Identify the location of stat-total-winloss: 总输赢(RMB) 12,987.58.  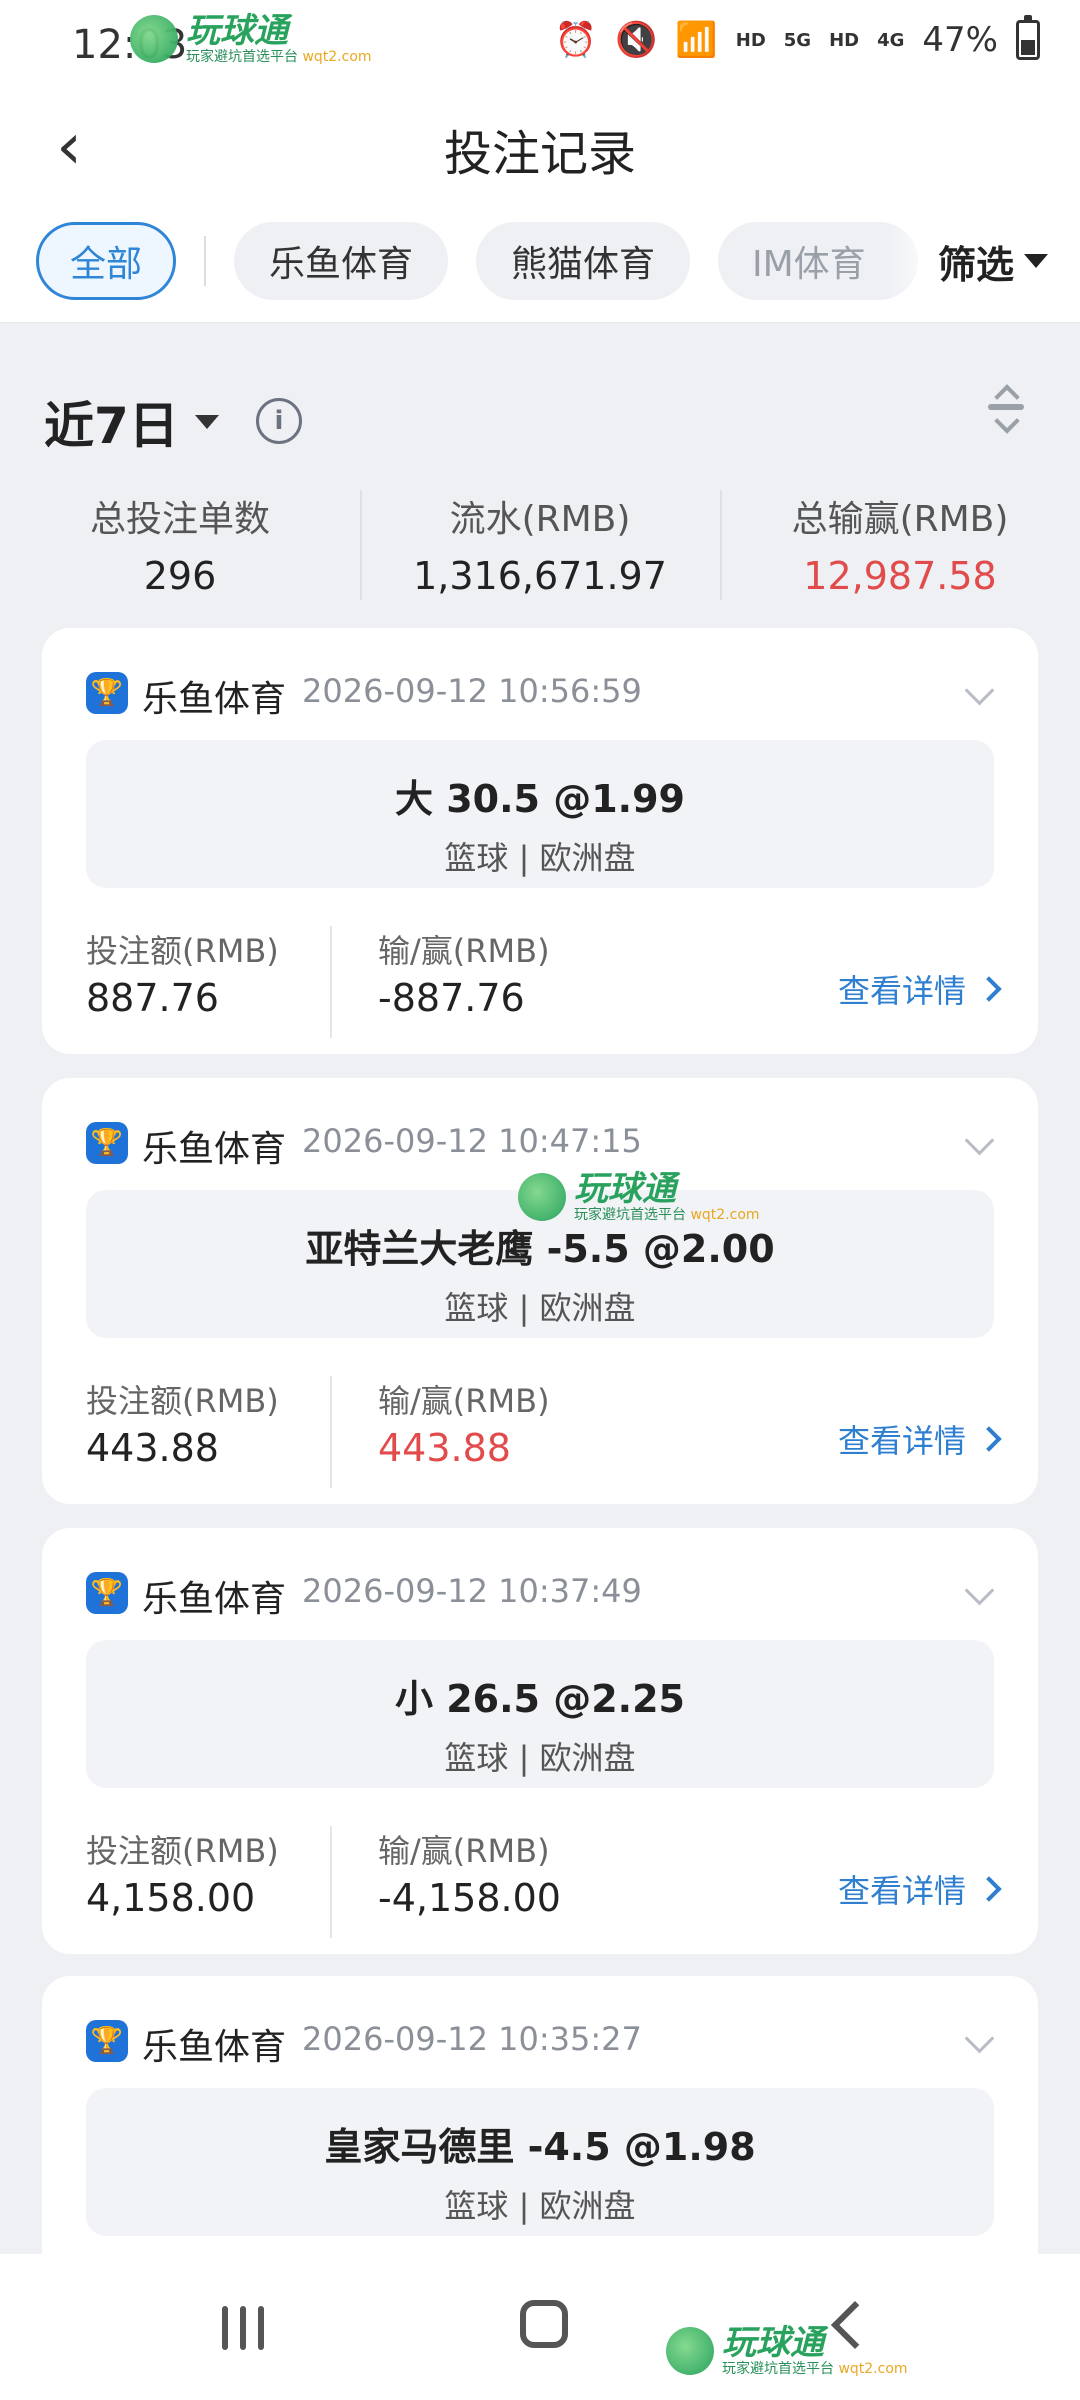
(900, 548).